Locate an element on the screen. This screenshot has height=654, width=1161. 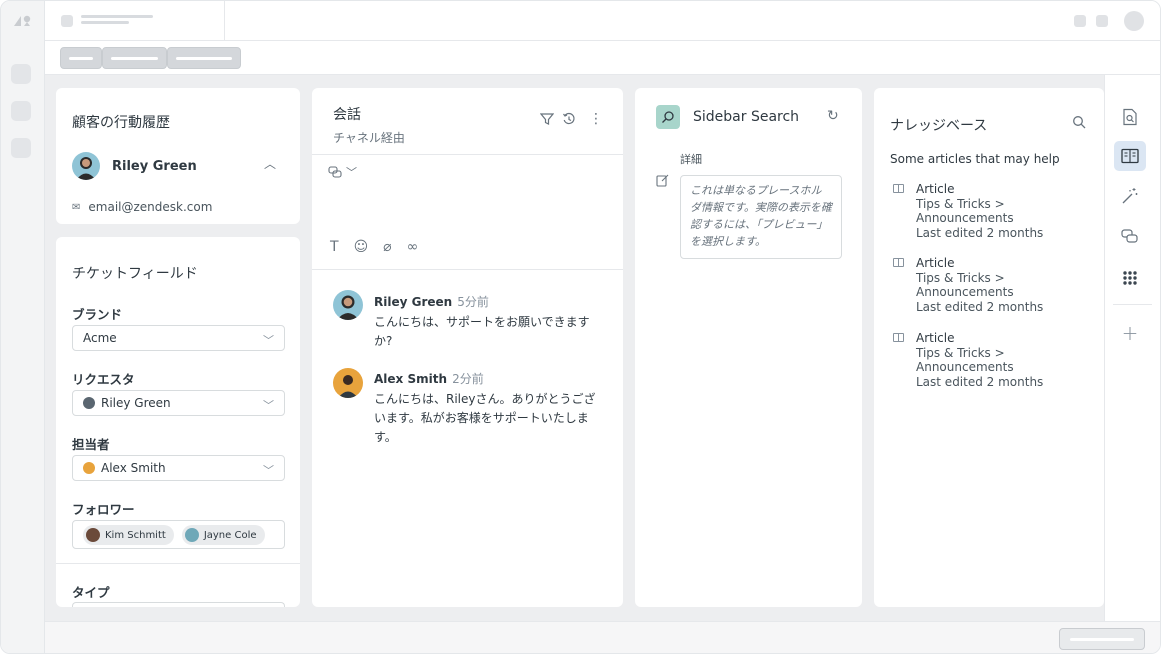
brand-select: Acme ﹀ is located at coordinates (178, 338).